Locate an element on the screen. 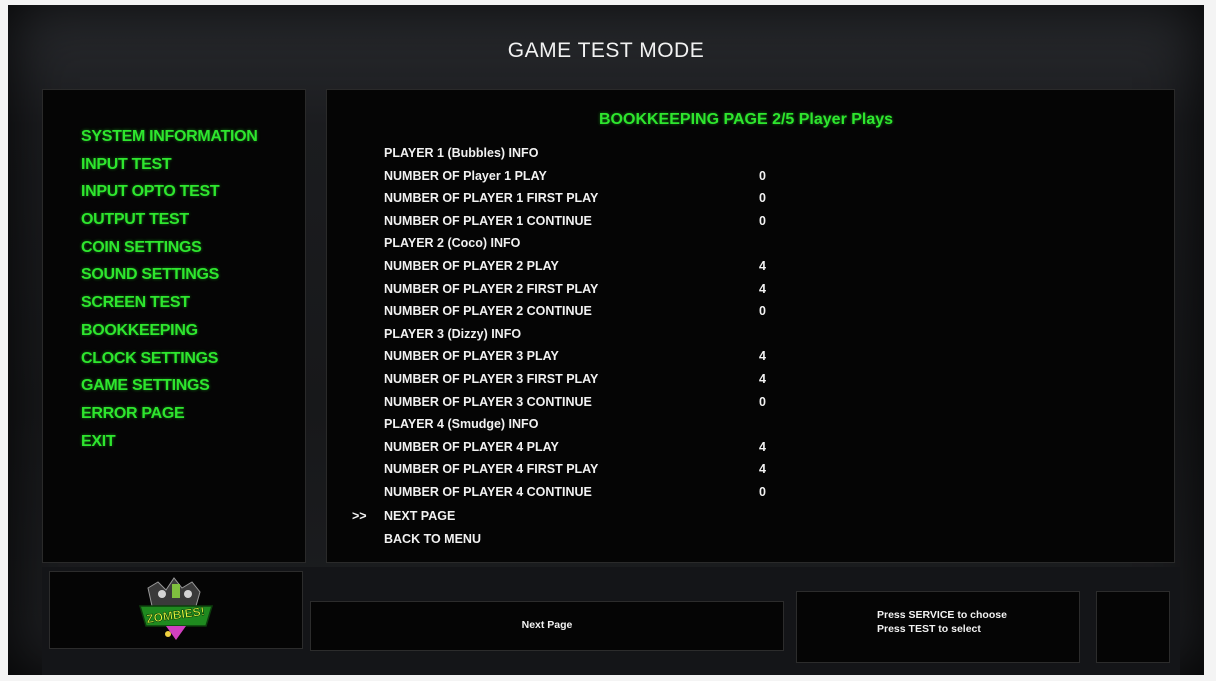  next-page-label: NEXT PAGE is located at coordinates (420, 516).